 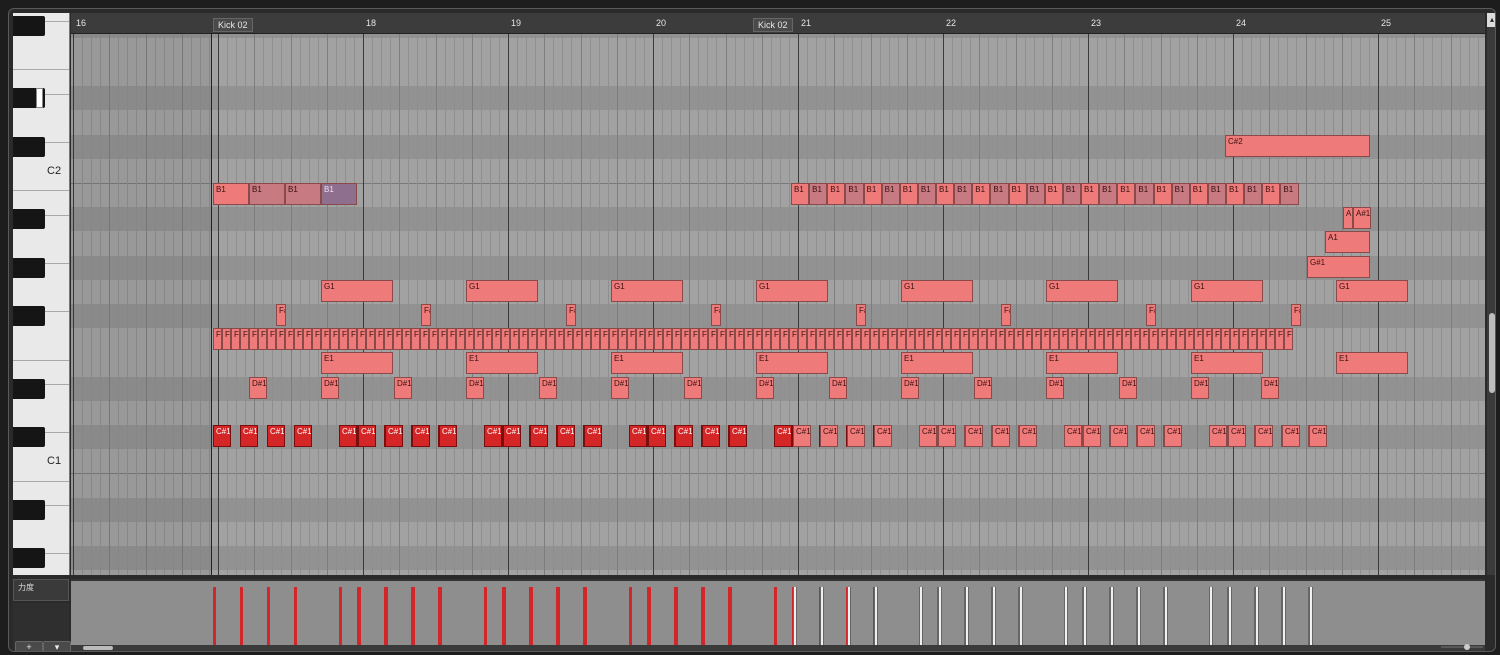 I want to click on add-lane-button: +, so click(x=29, y=646).